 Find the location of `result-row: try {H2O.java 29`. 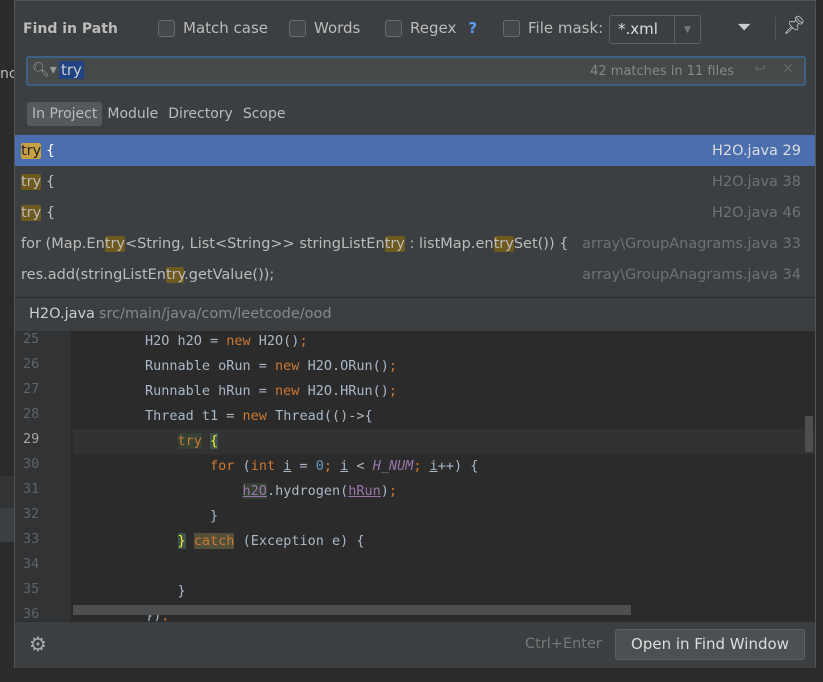

result-row: try {H2O.java 29 is located at coordinates (415, 150).